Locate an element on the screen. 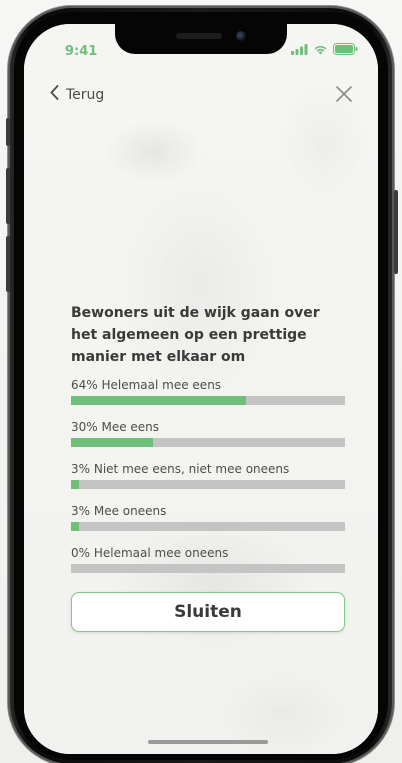 This screenshot has height=763, width=402. back-label: Terug is located at coordinates (85, 94).